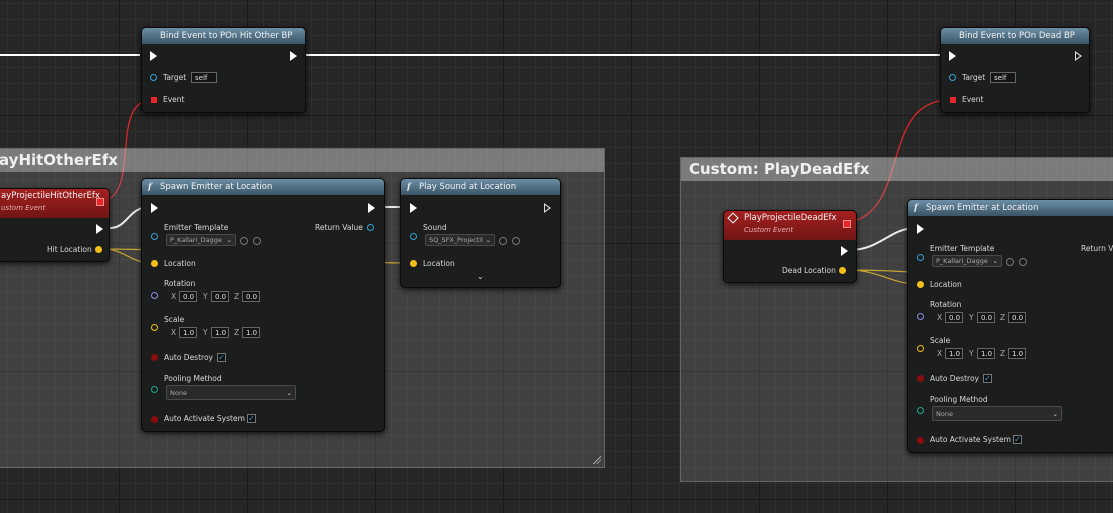 This screenshot has height=513, width=1113. What do you see at coordinates (409, 187) in the screenshot?
I see `function-icon: f` at bounding box center [409, 187].